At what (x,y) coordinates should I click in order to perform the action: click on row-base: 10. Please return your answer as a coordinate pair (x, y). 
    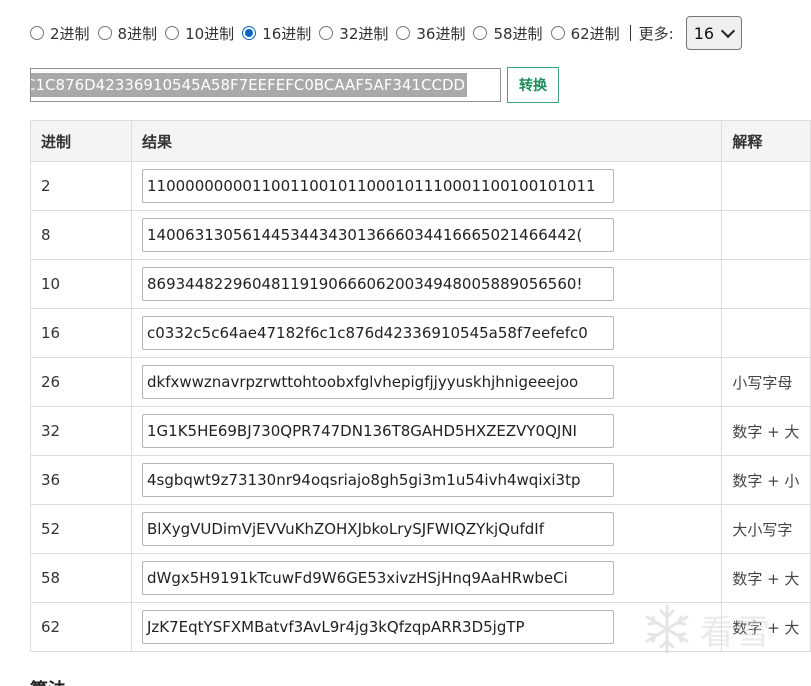
    Looking at the image, I should click on (81, 284).